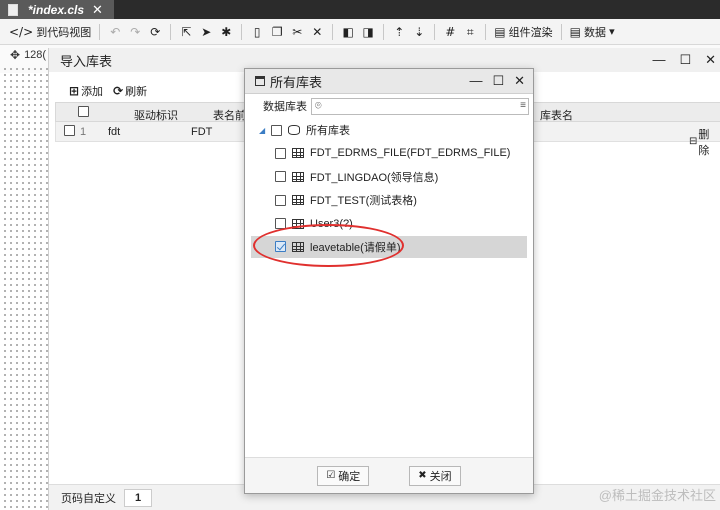 The image size is (720, 510). I want to click on to-code-view-button: </> 到代码视图, so click(50, 32).